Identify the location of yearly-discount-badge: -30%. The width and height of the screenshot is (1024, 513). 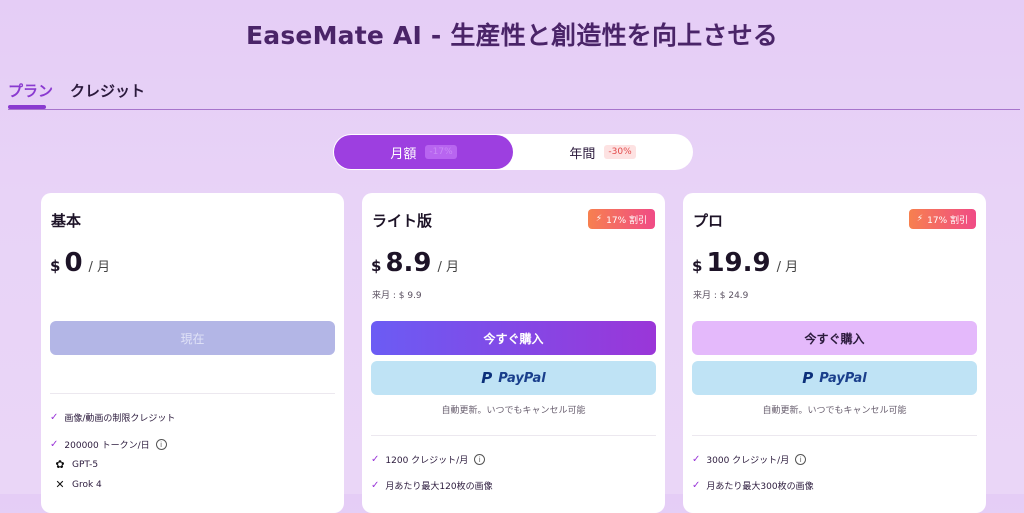
(620, 152).